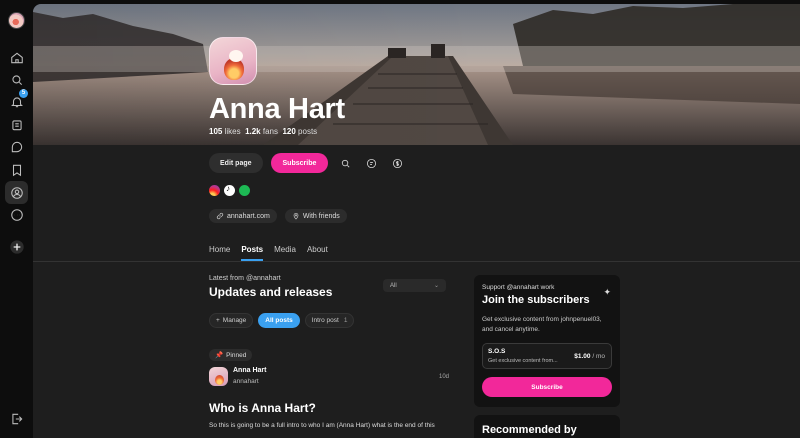 The image size is (800, 438). What do you see at coordinates (249, 370) in the screenshot?
I see `post-author-name: Anna Hart` at bounding box center [249, 370].